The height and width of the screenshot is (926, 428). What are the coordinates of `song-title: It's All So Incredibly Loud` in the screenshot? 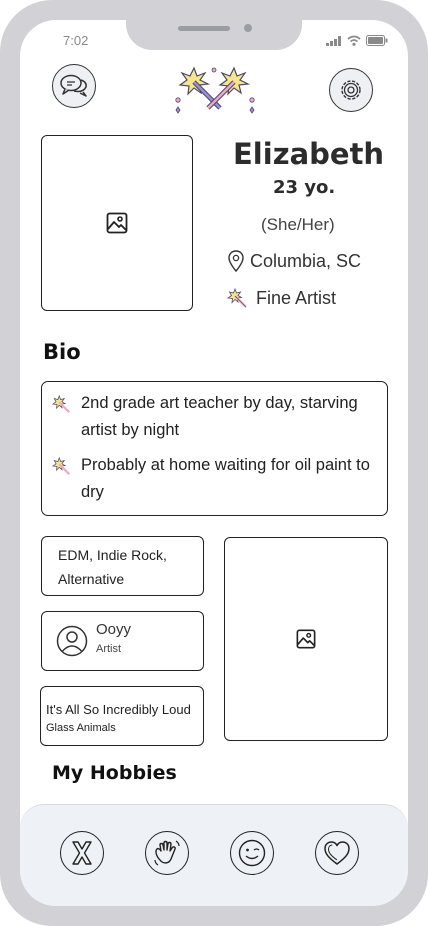 It's located at (118, 709).